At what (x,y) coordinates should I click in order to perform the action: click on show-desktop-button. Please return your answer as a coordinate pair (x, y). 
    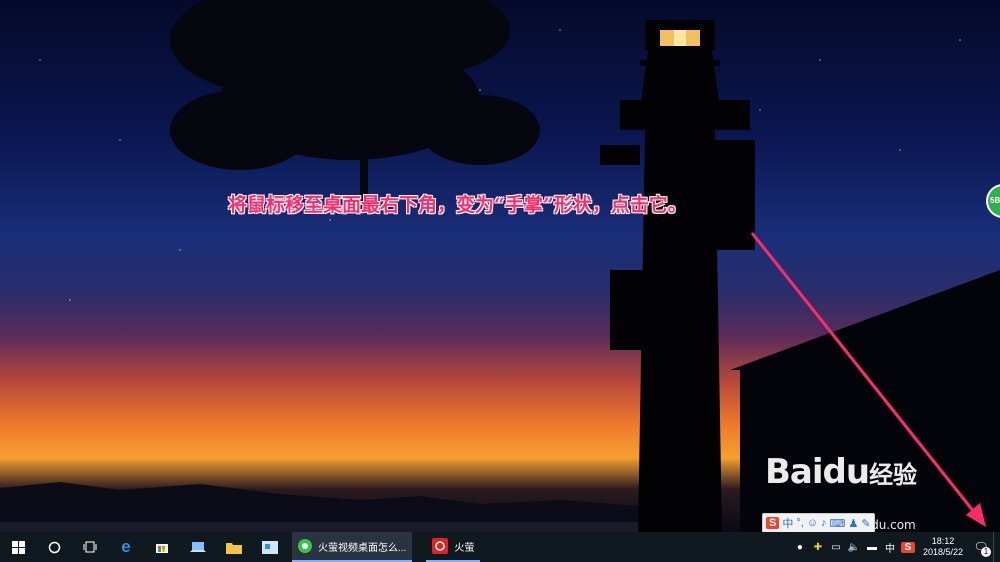
    Looking at the image, I should click on (996, 547).